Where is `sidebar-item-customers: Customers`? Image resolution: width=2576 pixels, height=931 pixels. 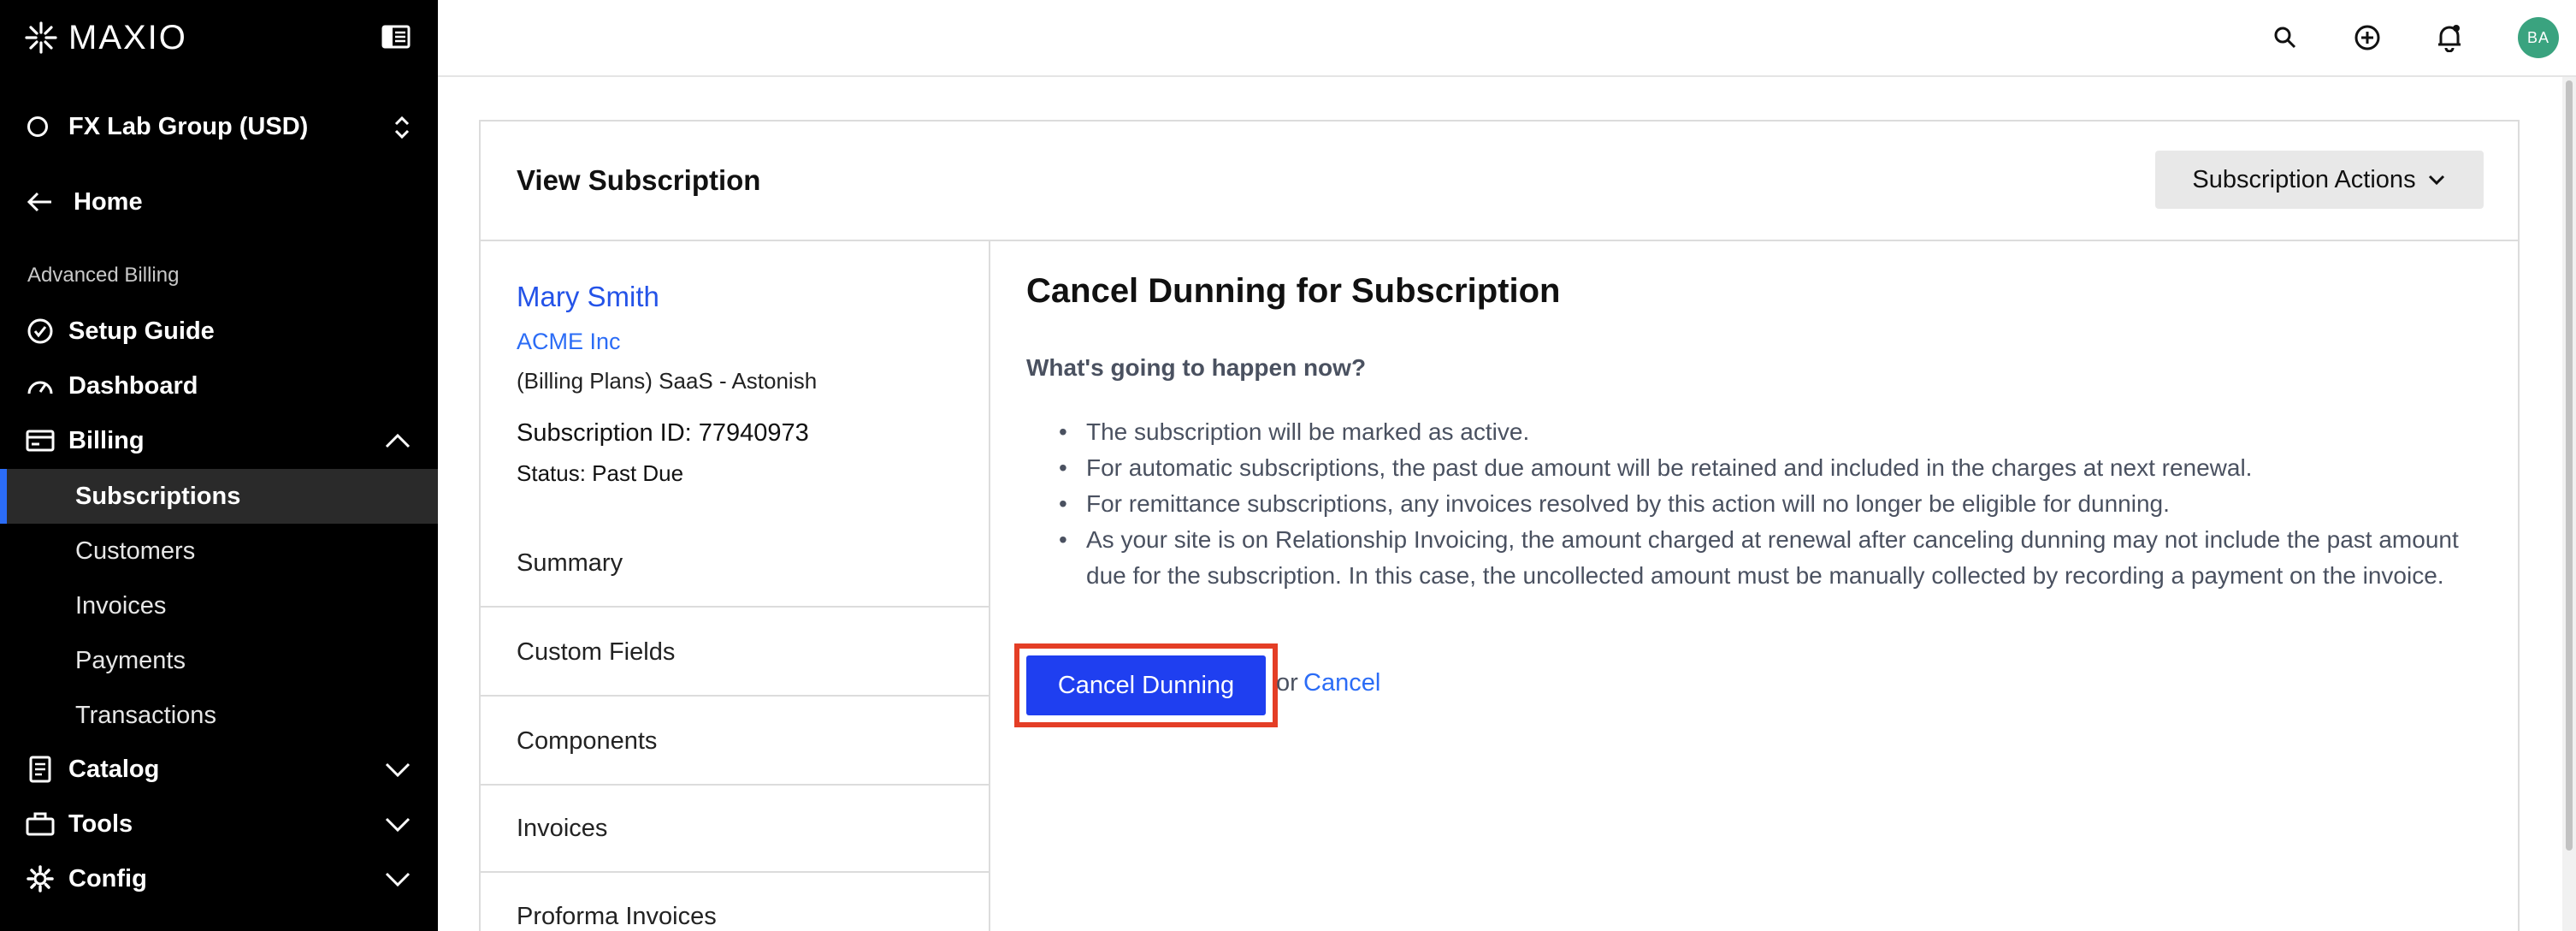 sidebar-item-customers: Customers is located at coordinates (219, 551).